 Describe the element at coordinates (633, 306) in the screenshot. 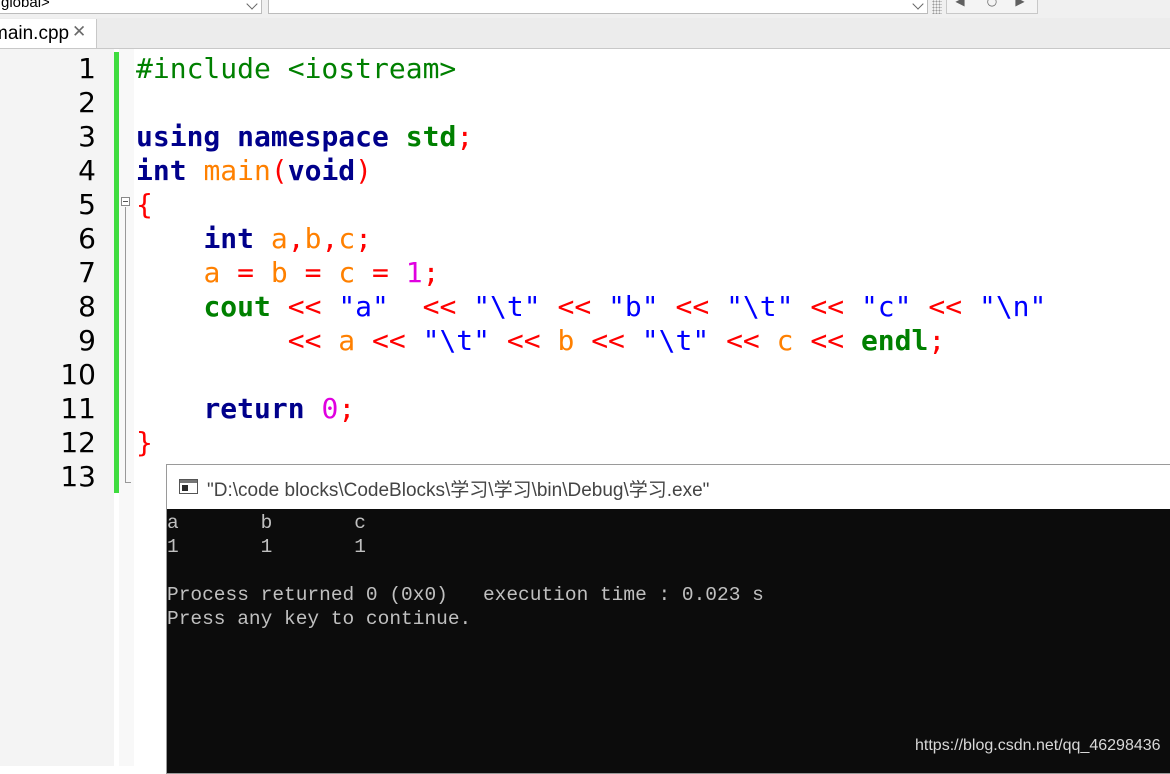

I see `code-token: "b"` at that location.